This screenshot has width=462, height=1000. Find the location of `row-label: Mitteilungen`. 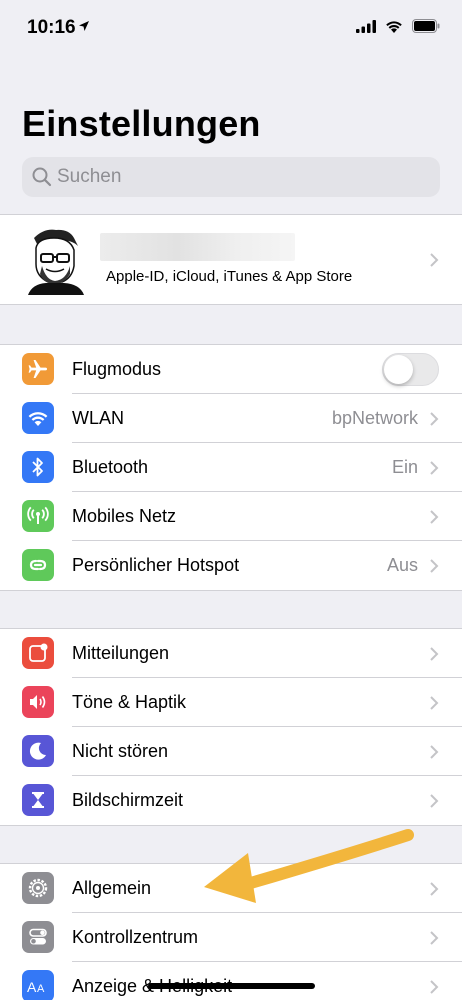

row-label: Mitteilungen is located at coordinates (121, 653).